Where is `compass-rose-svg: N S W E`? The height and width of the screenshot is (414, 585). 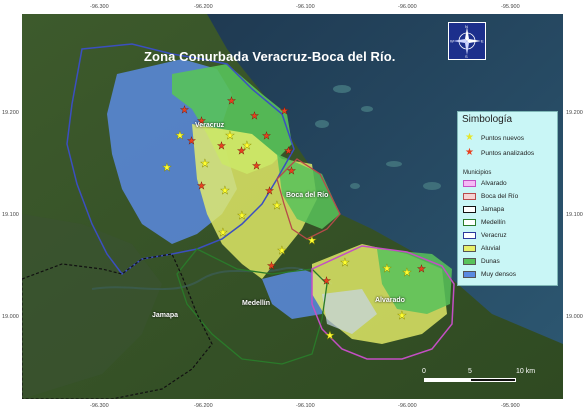 compass-rose-svg: N S W E is located at coordinates (467, 41).